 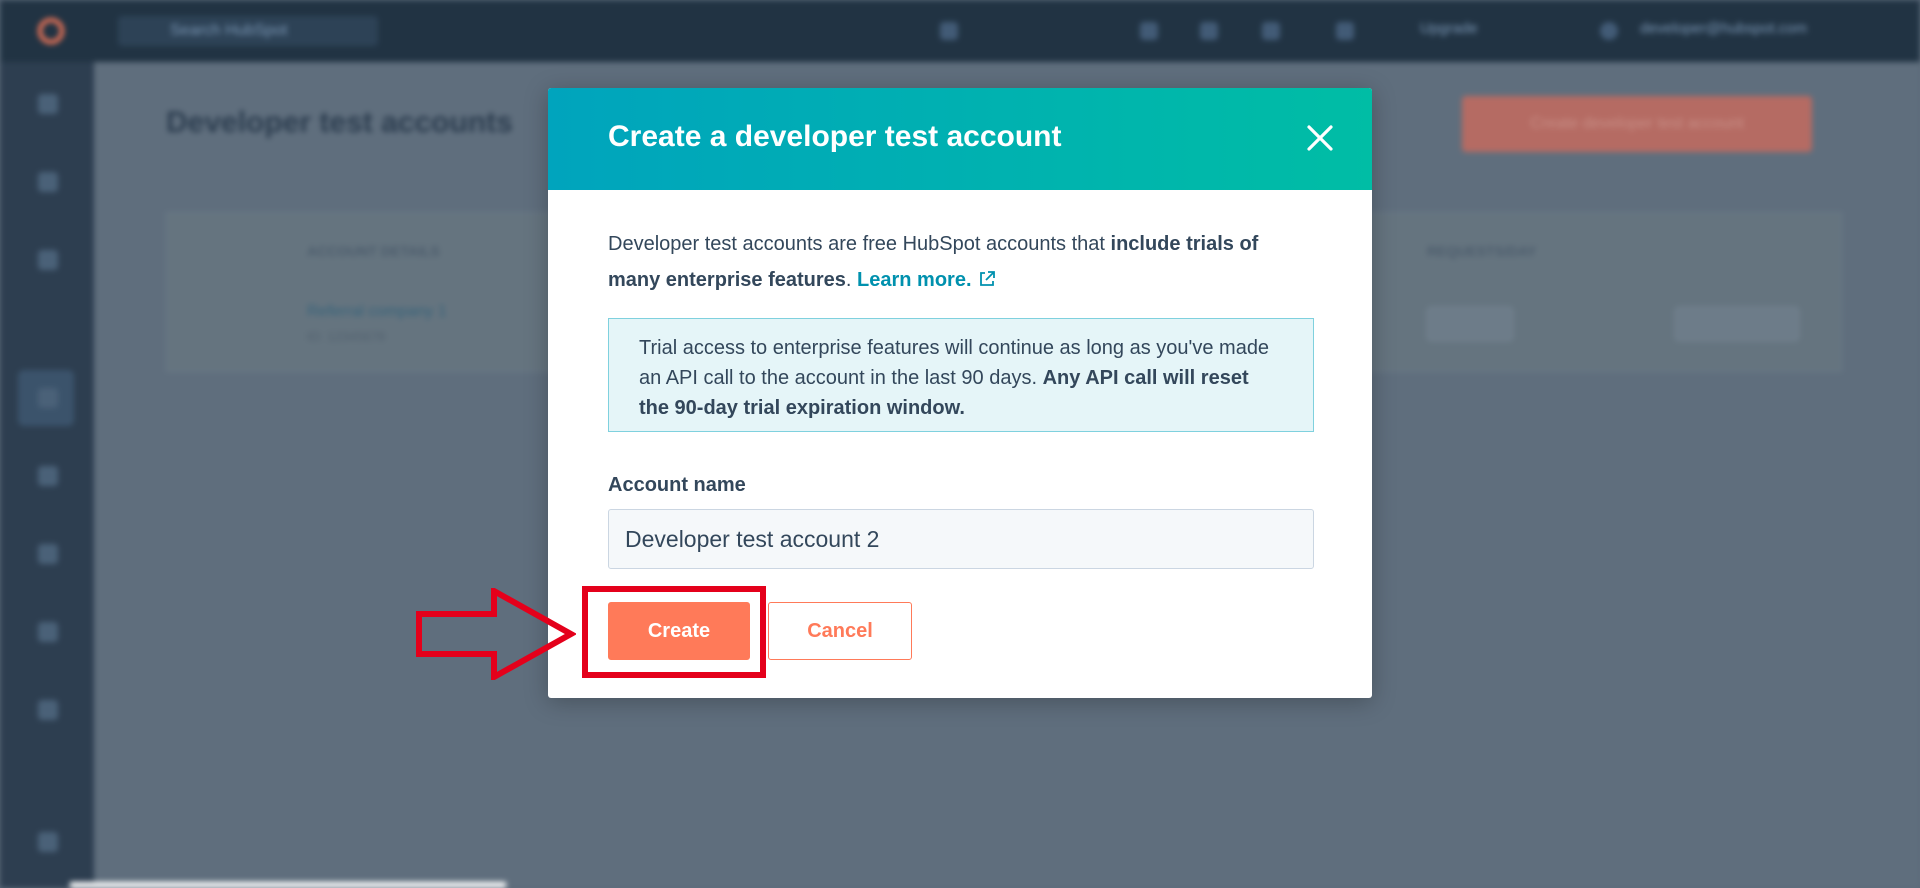 I want to click on marketplace-icon, so click(x=949, y=31).